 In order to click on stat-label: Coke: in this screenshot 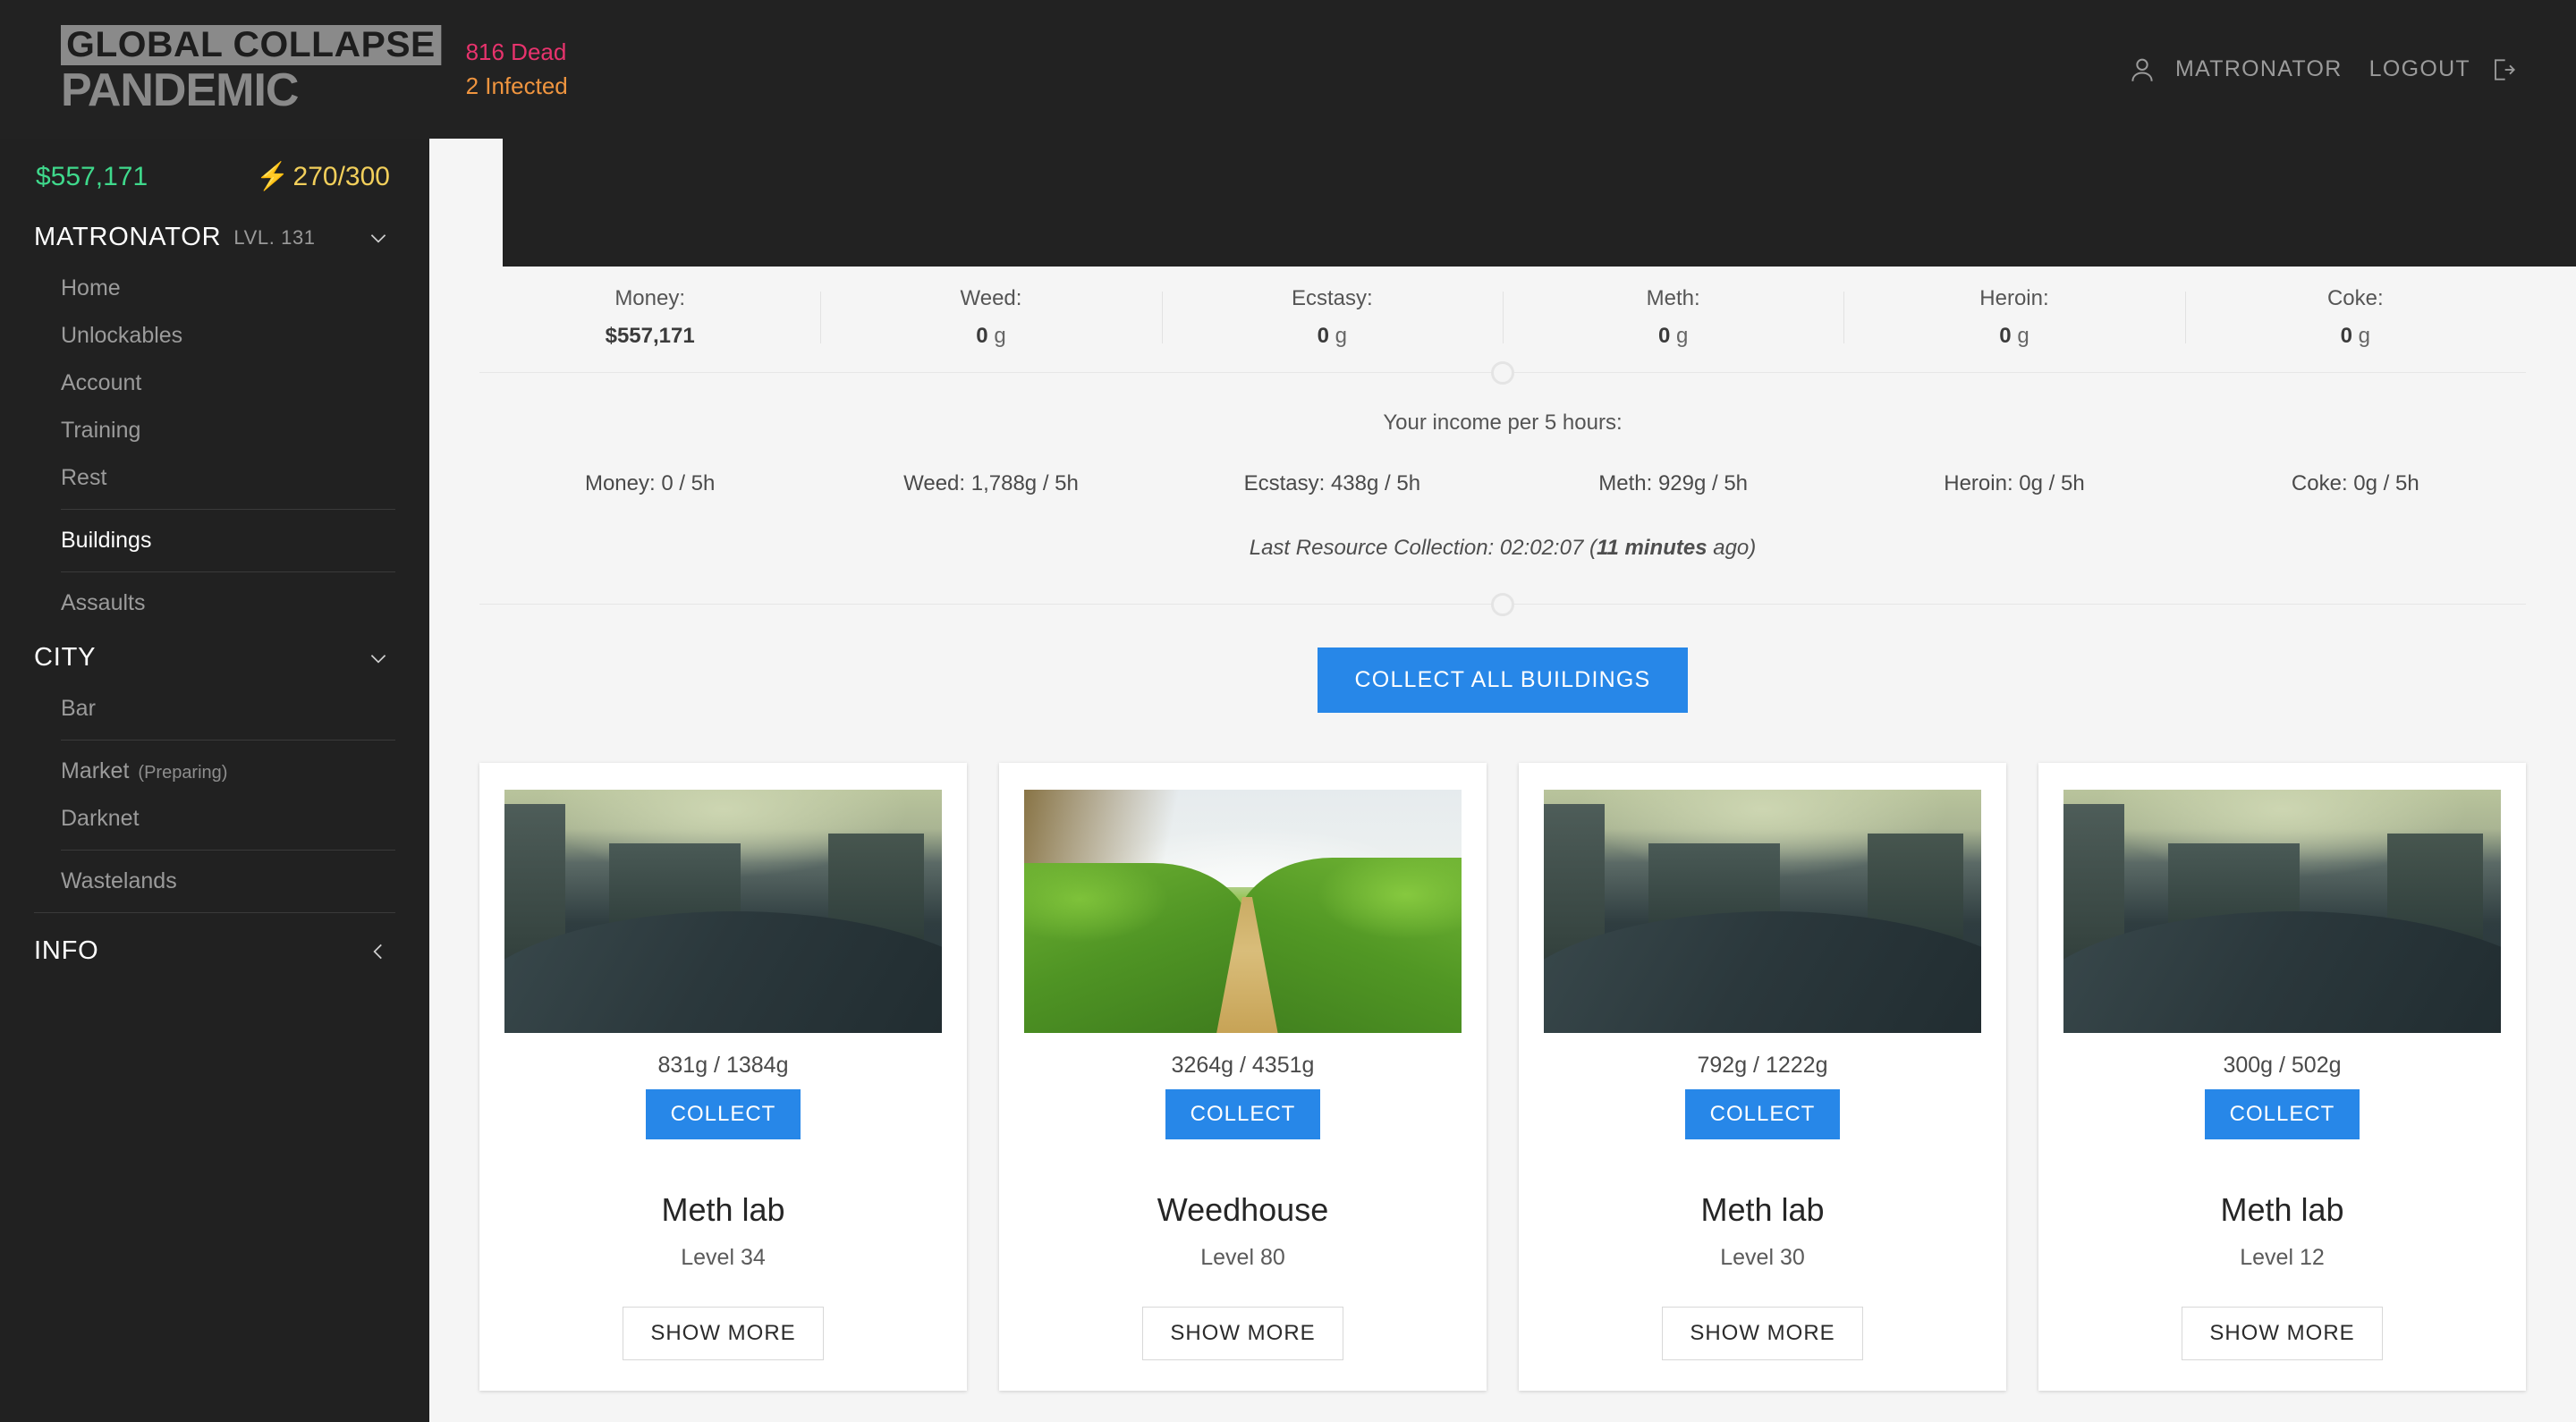, I will do `click(2355, 298)`.